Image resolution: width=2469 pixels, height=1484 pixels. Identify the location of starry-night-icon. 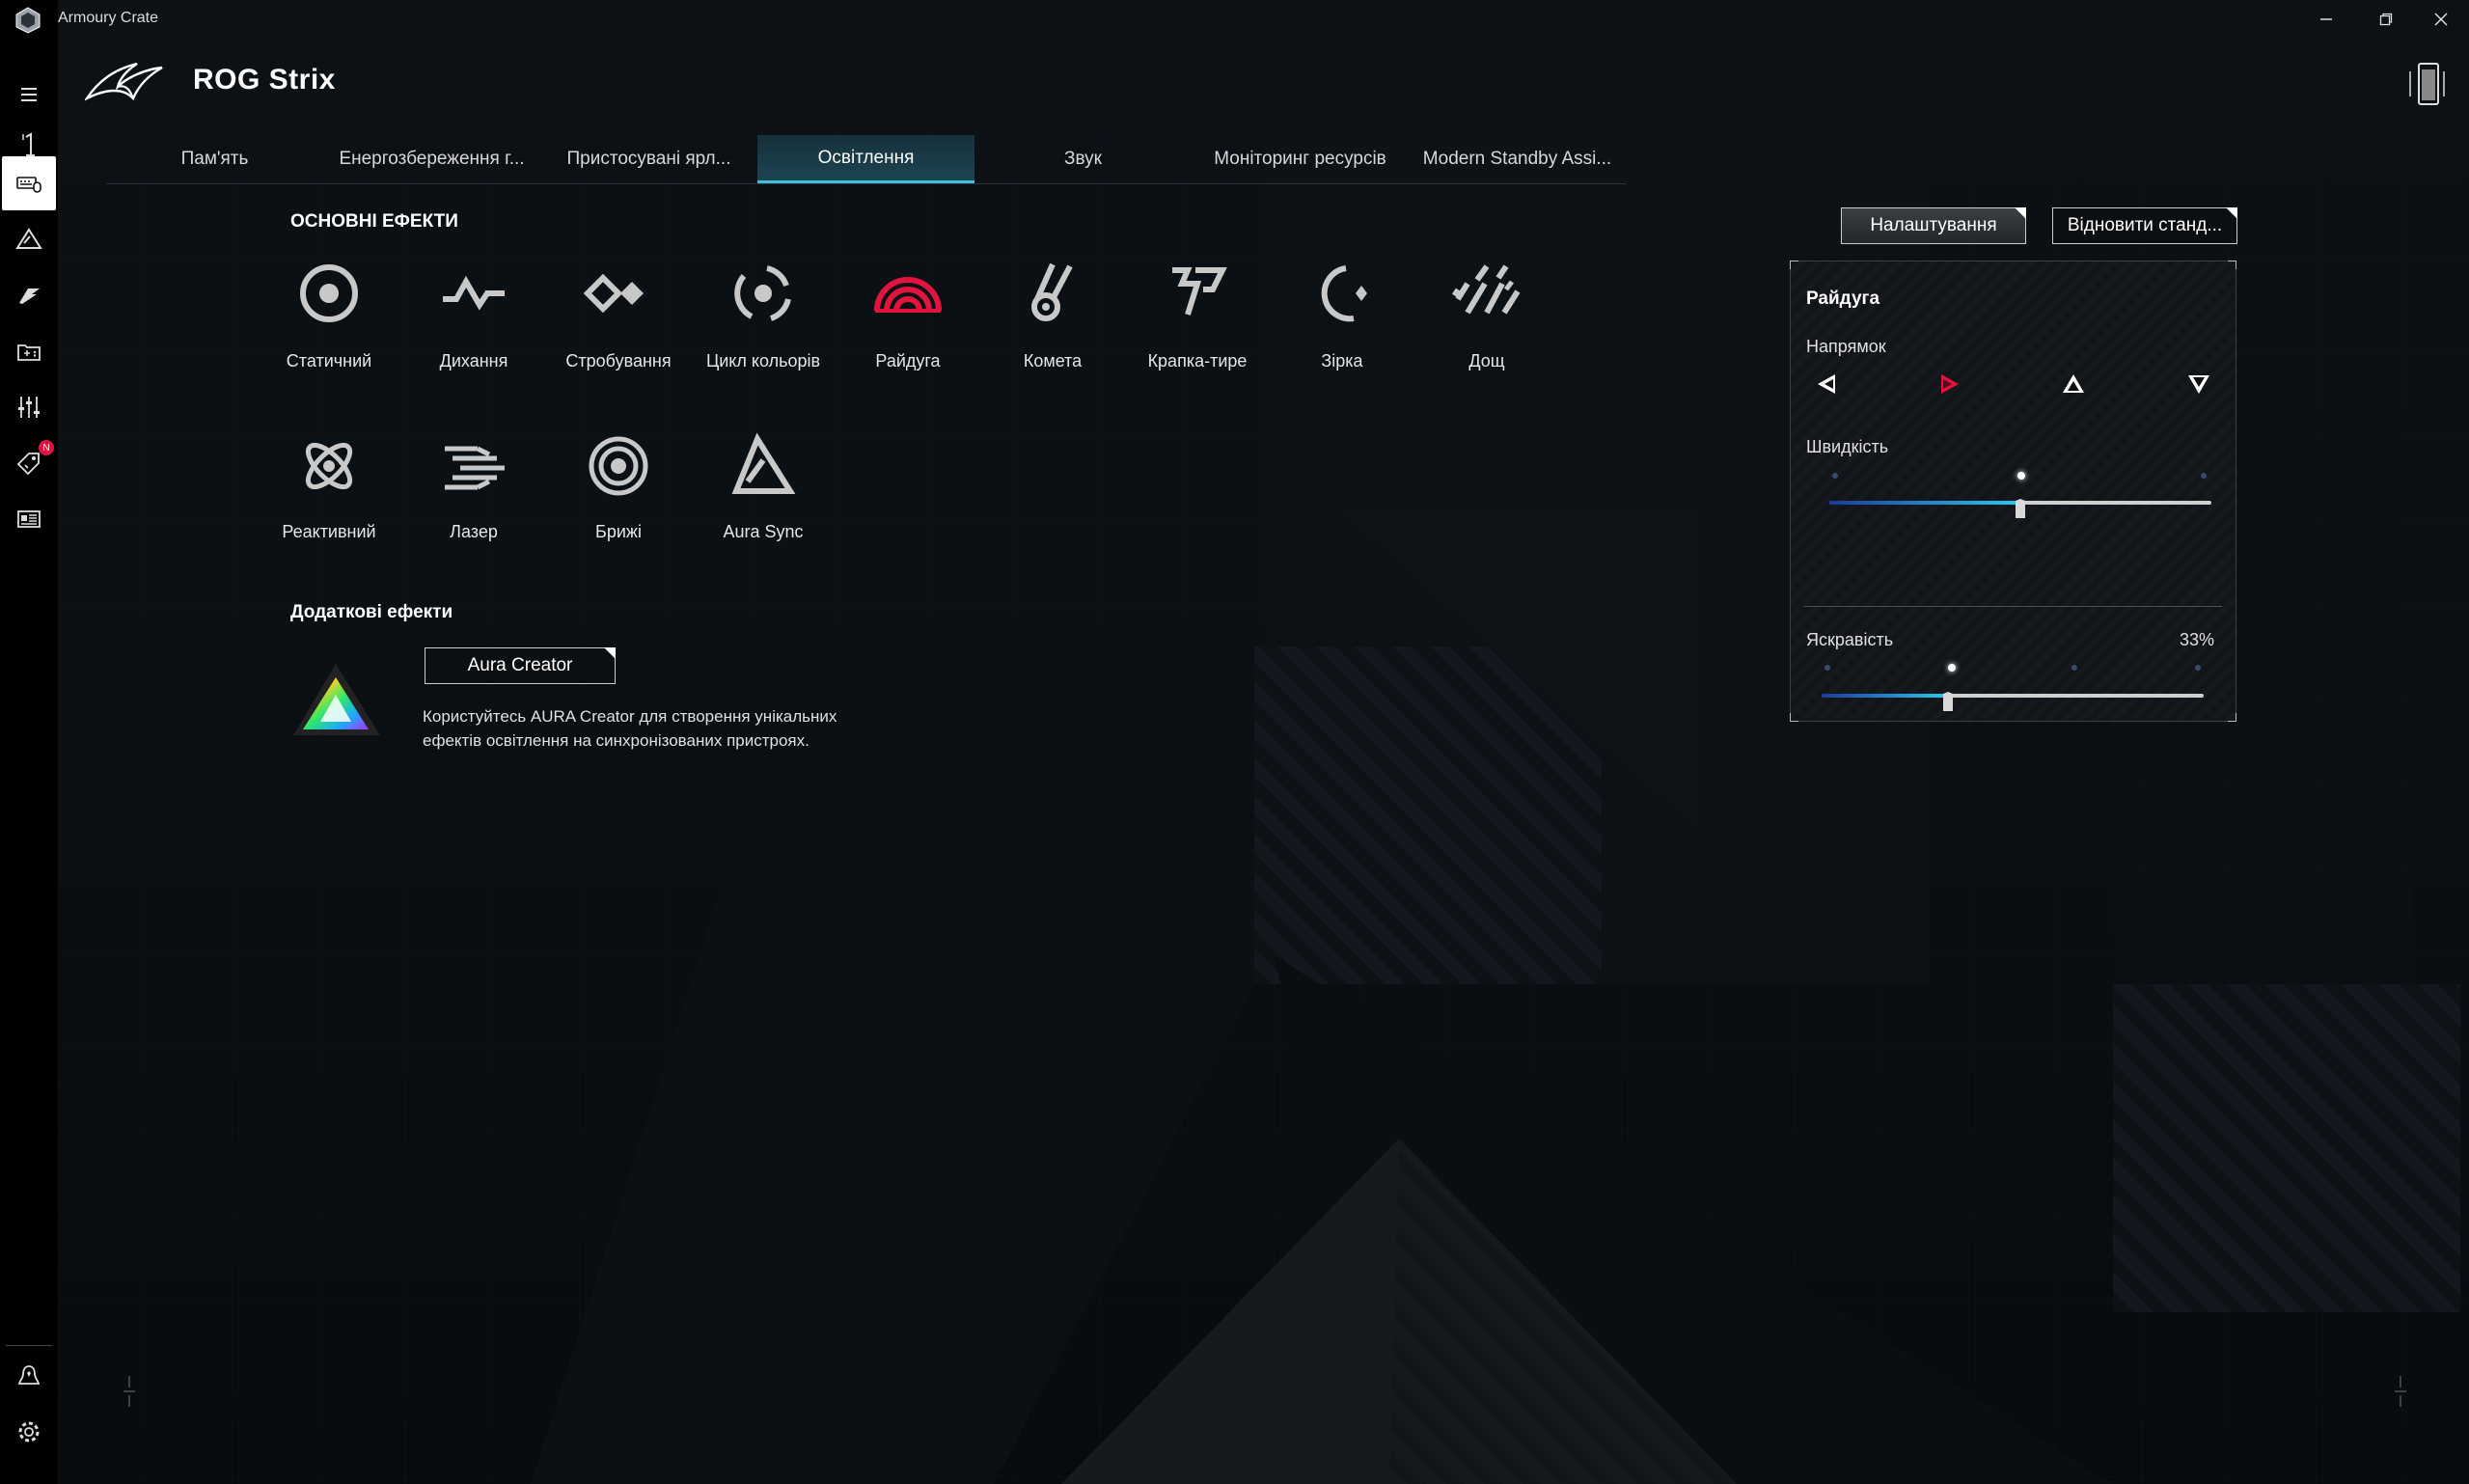
(1344, 293).